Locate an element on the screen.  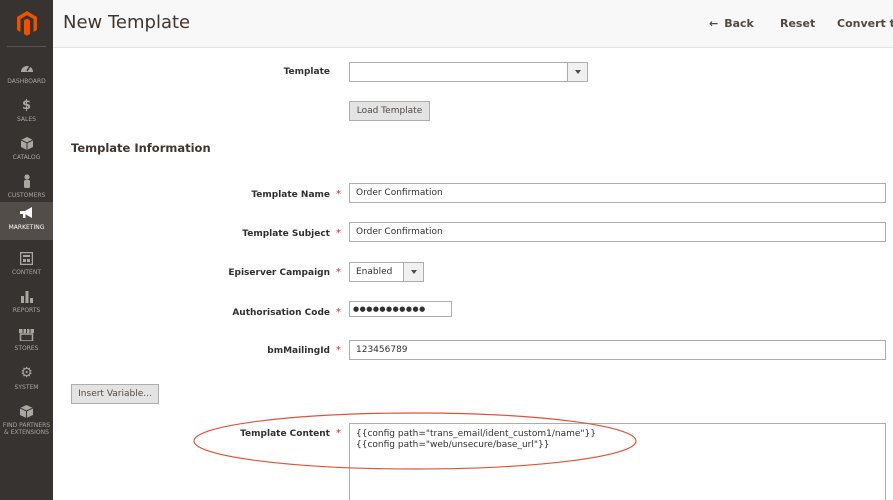
sidebar-item-catalog: CATALOG is located at coordinates (26, 151).